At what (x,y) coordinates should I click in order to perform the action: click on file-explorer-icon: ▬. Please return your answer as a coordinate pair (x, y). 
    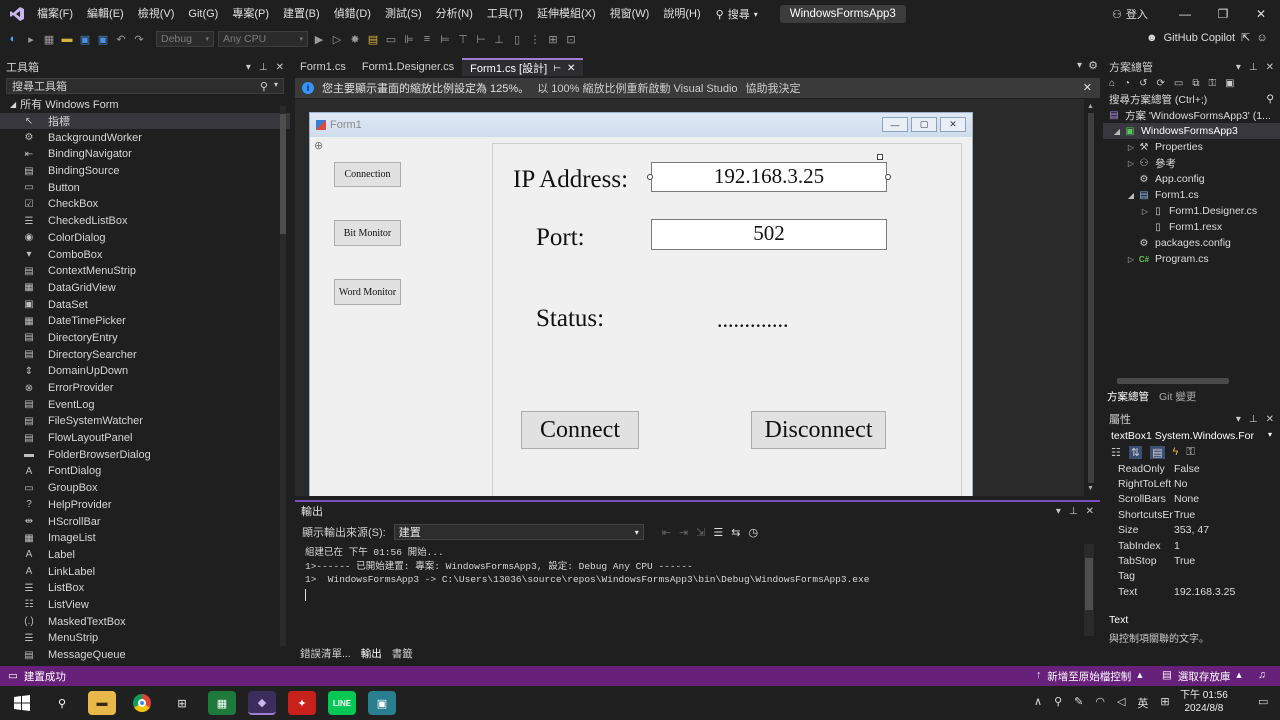
    Looking at the image, I should click on (102, 703).